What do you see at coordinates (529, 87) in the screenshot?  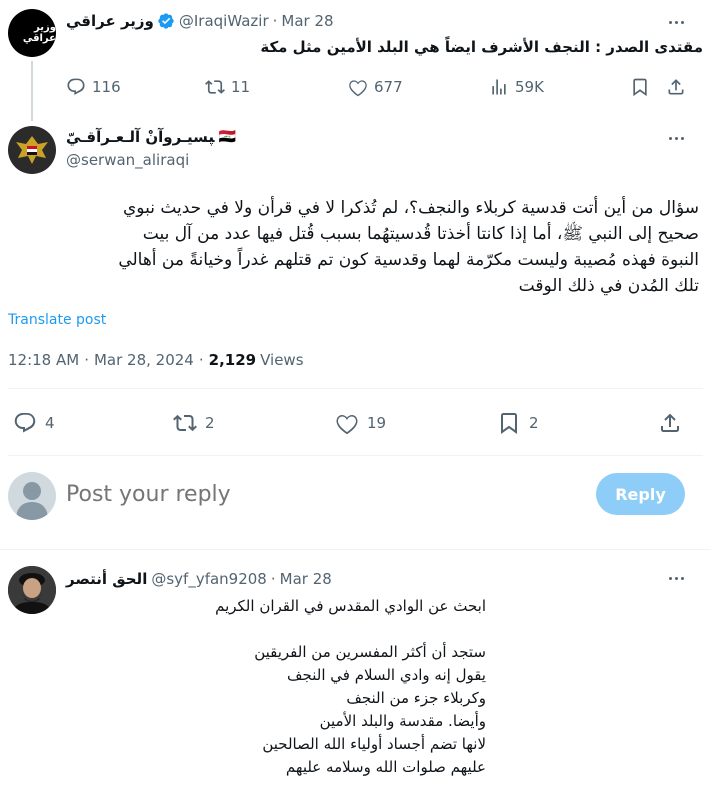 I see `views-count: 59K` at bounding box center [529, 87].